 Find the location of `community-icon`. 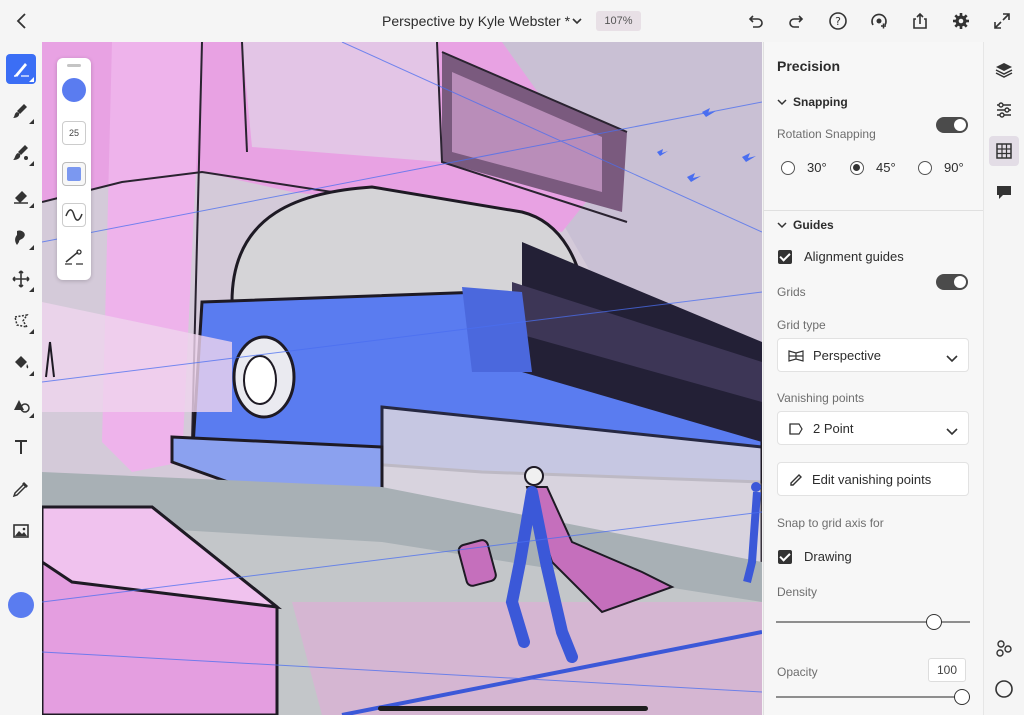

community-icon is located at coordinates (1004, 648).